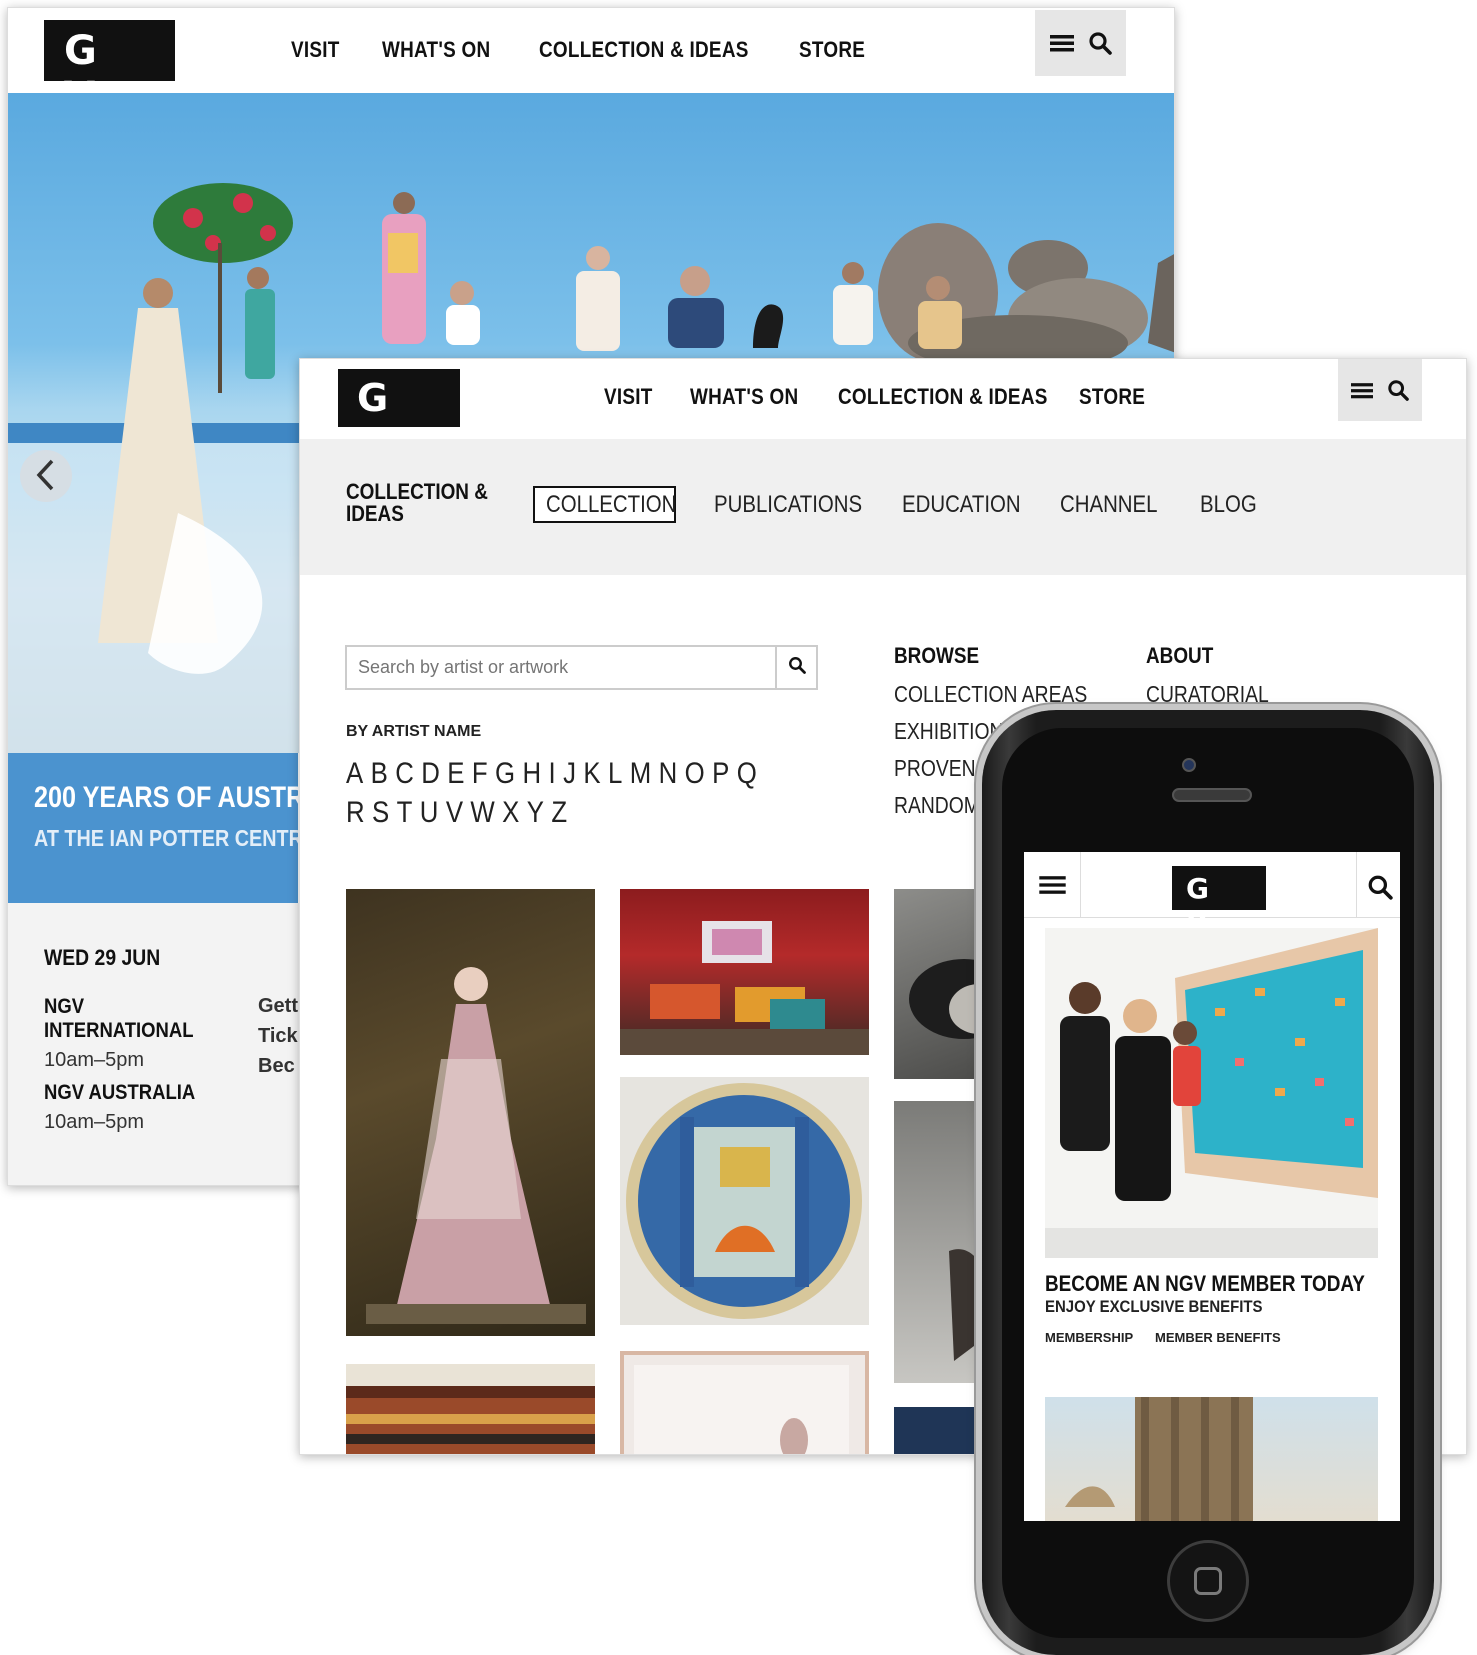 The width and height of the screenshot is (1477, 1655). I want to click on venue-name: NGV, so click(64, 1006).